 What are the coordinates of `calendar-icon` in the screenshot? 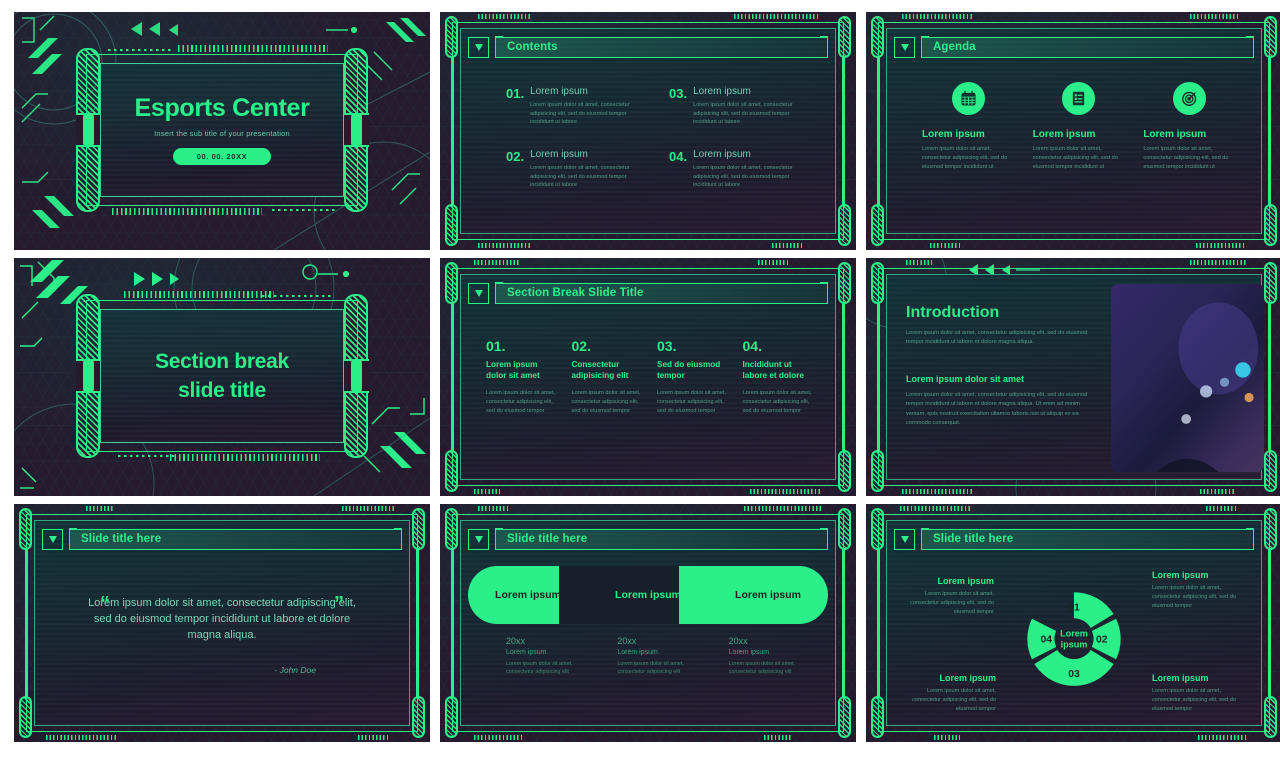 It's located at (968, 98).